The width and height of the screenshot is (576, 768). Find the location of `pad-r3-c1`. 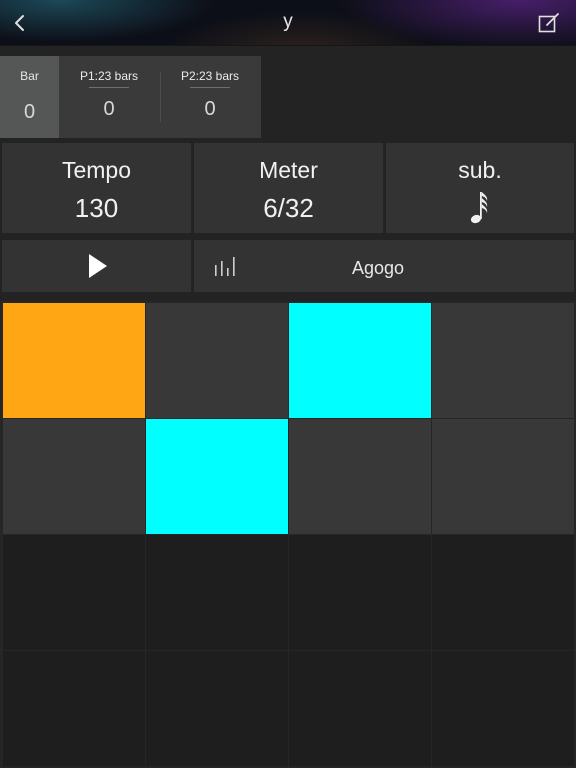

pad-r3-c1 is located at coordinates (74, 592).